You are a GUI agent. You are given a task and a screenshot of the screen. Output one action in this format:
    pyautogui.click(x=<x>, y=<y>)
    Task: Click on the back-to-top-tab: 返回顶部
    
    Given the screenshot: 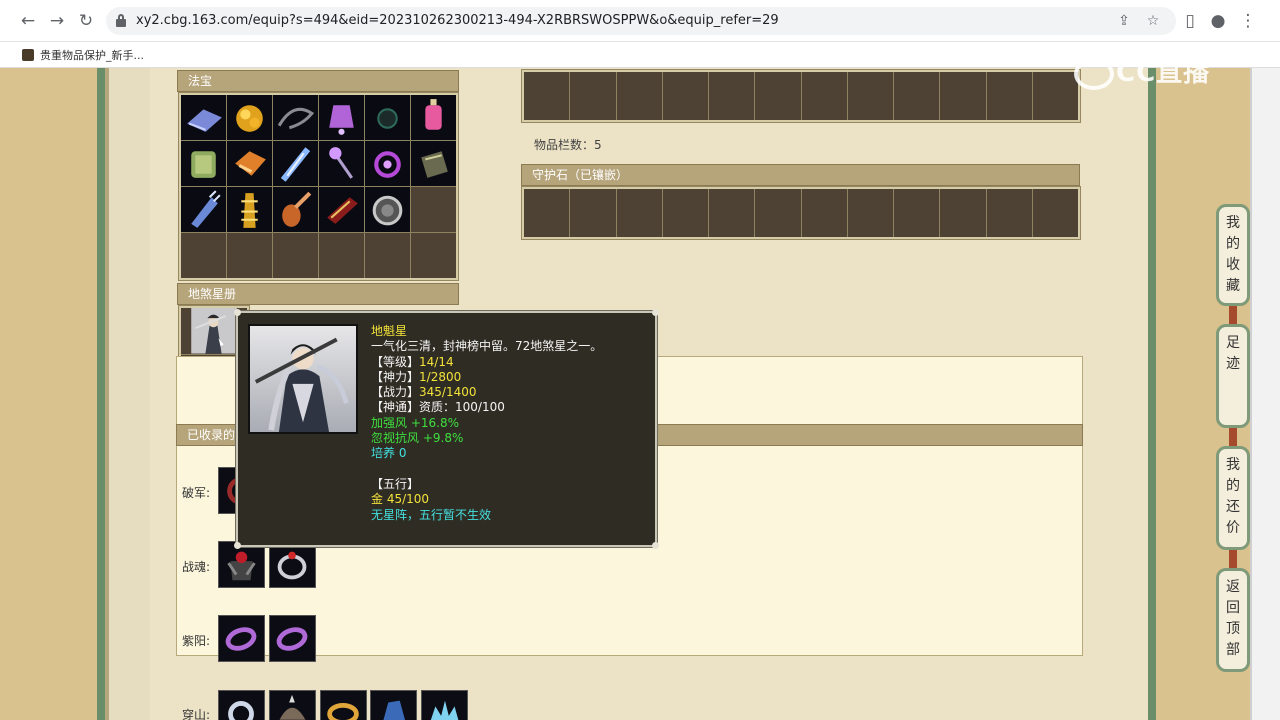 What is the action you would take?
    pyautogui.click(x=1233, y=620)
    